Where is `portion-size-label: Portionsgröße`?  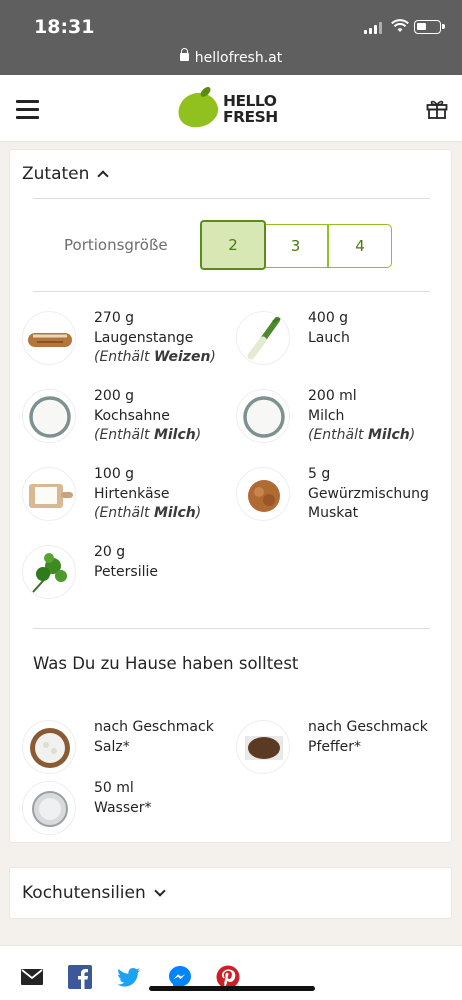 portion-size-label: Portionsgröße is located at coordinates (116, 245).